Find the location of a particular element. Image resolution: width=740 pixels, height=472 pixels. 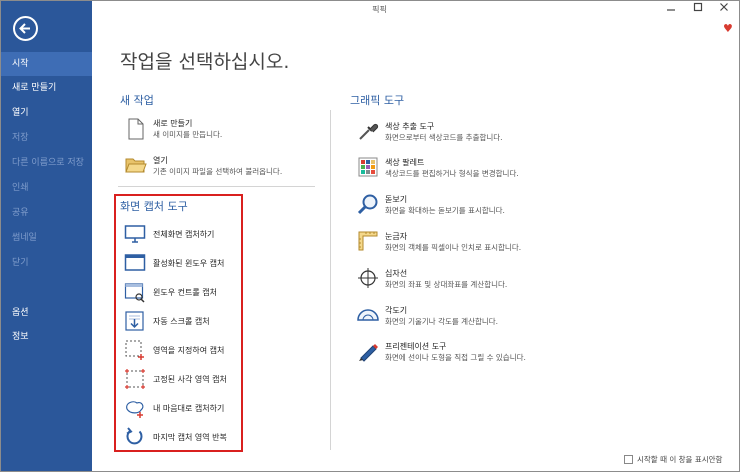

new-image-item: 새로 만들기 새 이미지를 만듭니다. is located at coordinates (220, 132).